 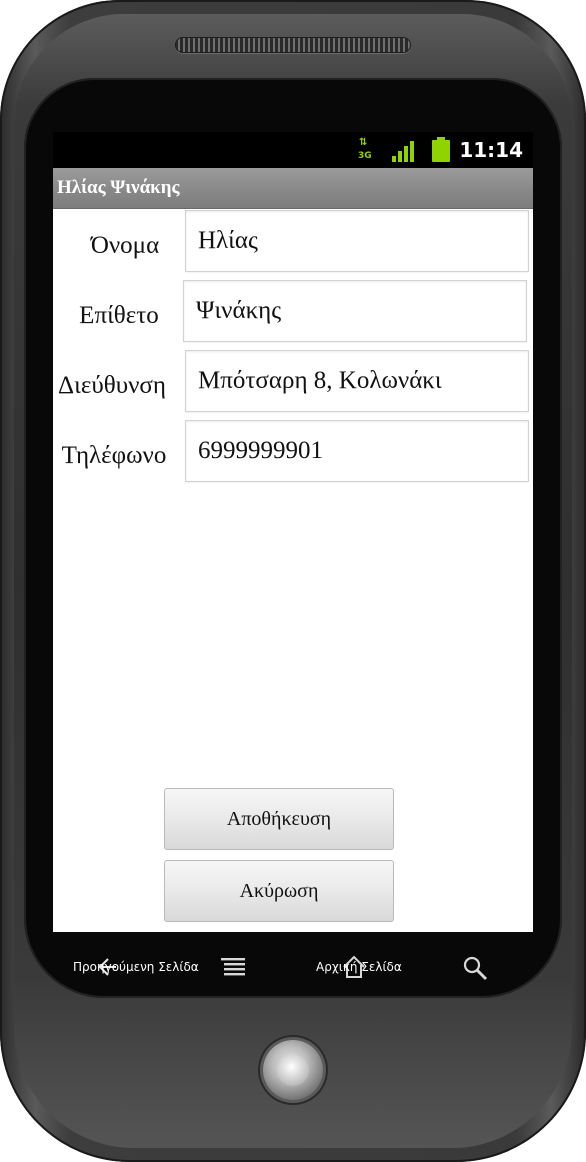 What do you see at coordinates (475, 968) in the screenshot?
I see `search-icon` at bounding box center [475, 968].